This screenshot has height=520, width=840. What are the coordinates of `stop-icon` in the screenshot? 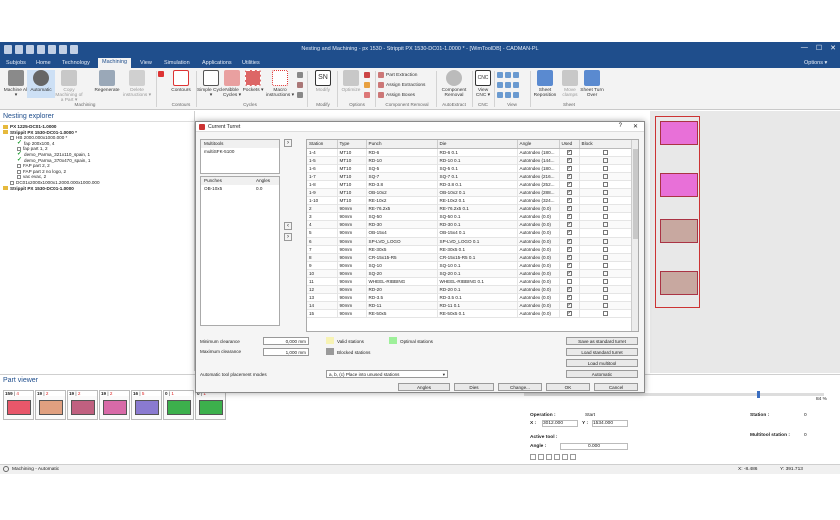 It's located at (557, 457).